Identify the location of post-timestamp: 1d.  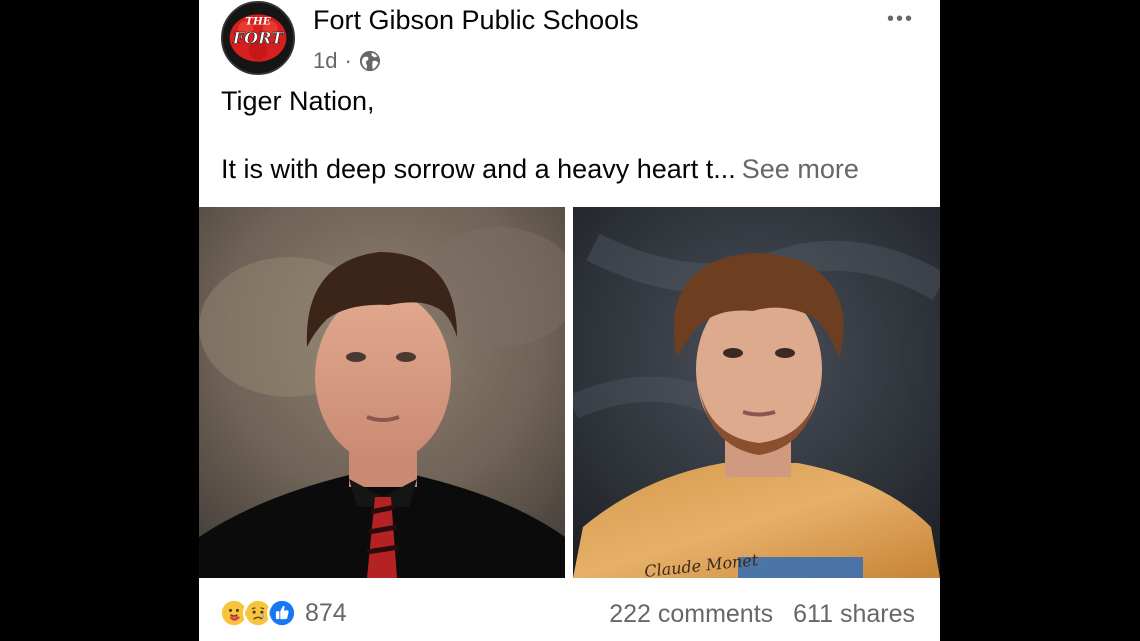
(325, 61).